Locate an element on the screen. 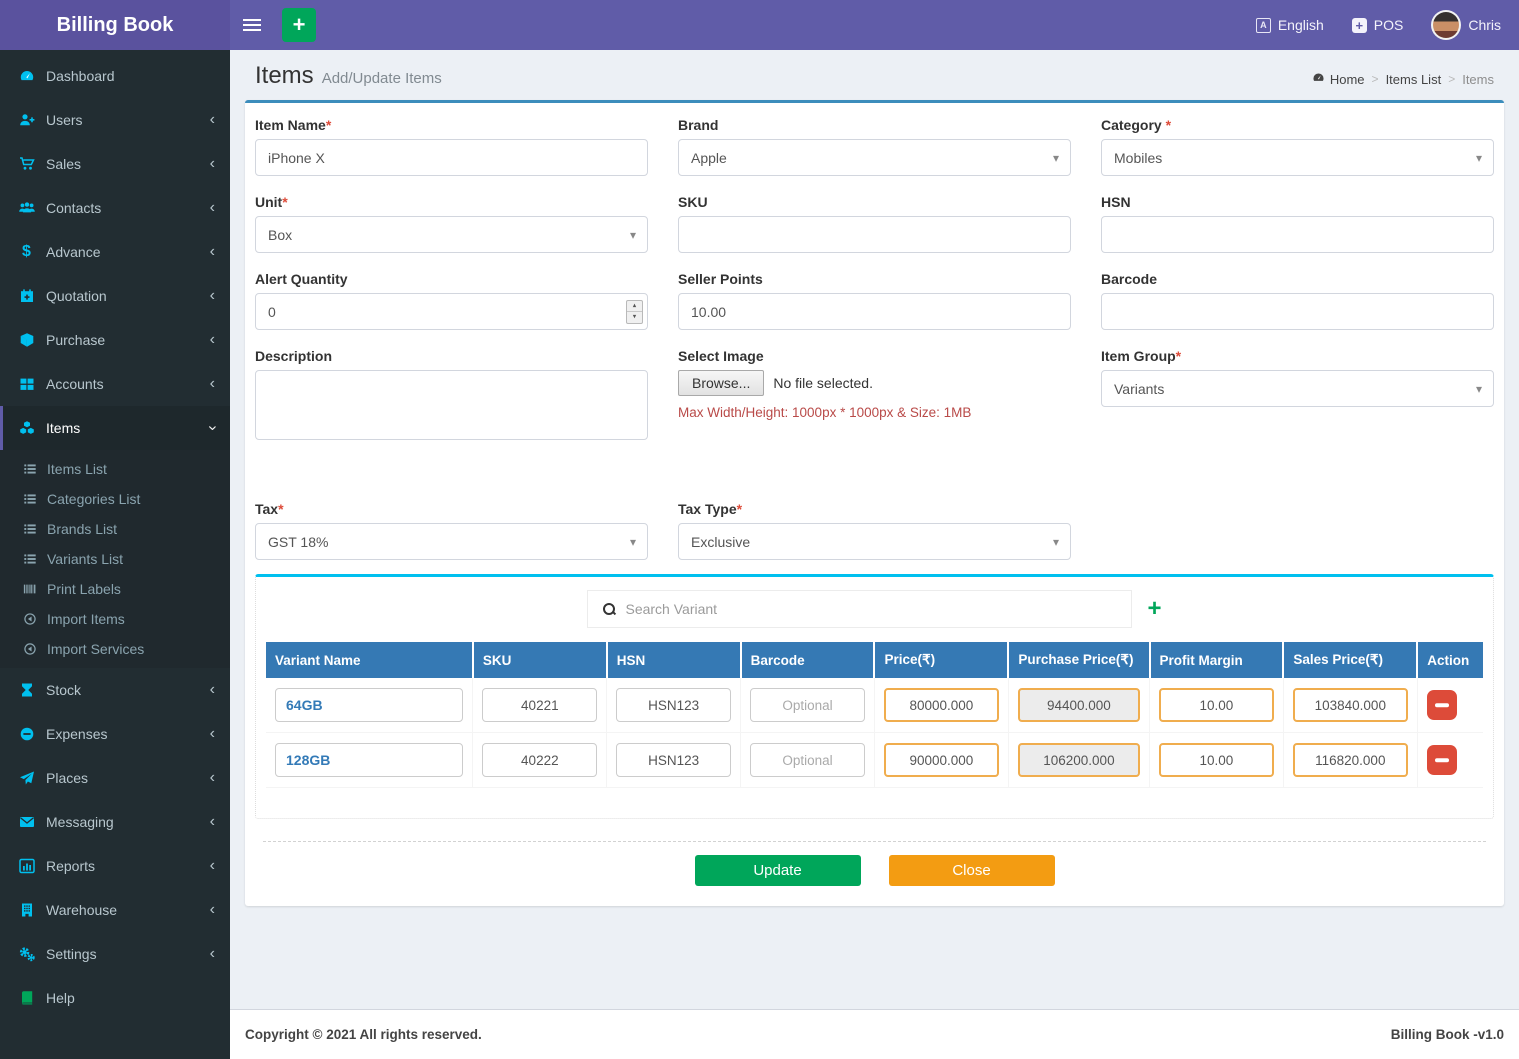 The height and width of the screenshot is (1059, 1519). sidebar-item-label: Advance is located at coordinates (73, 252).